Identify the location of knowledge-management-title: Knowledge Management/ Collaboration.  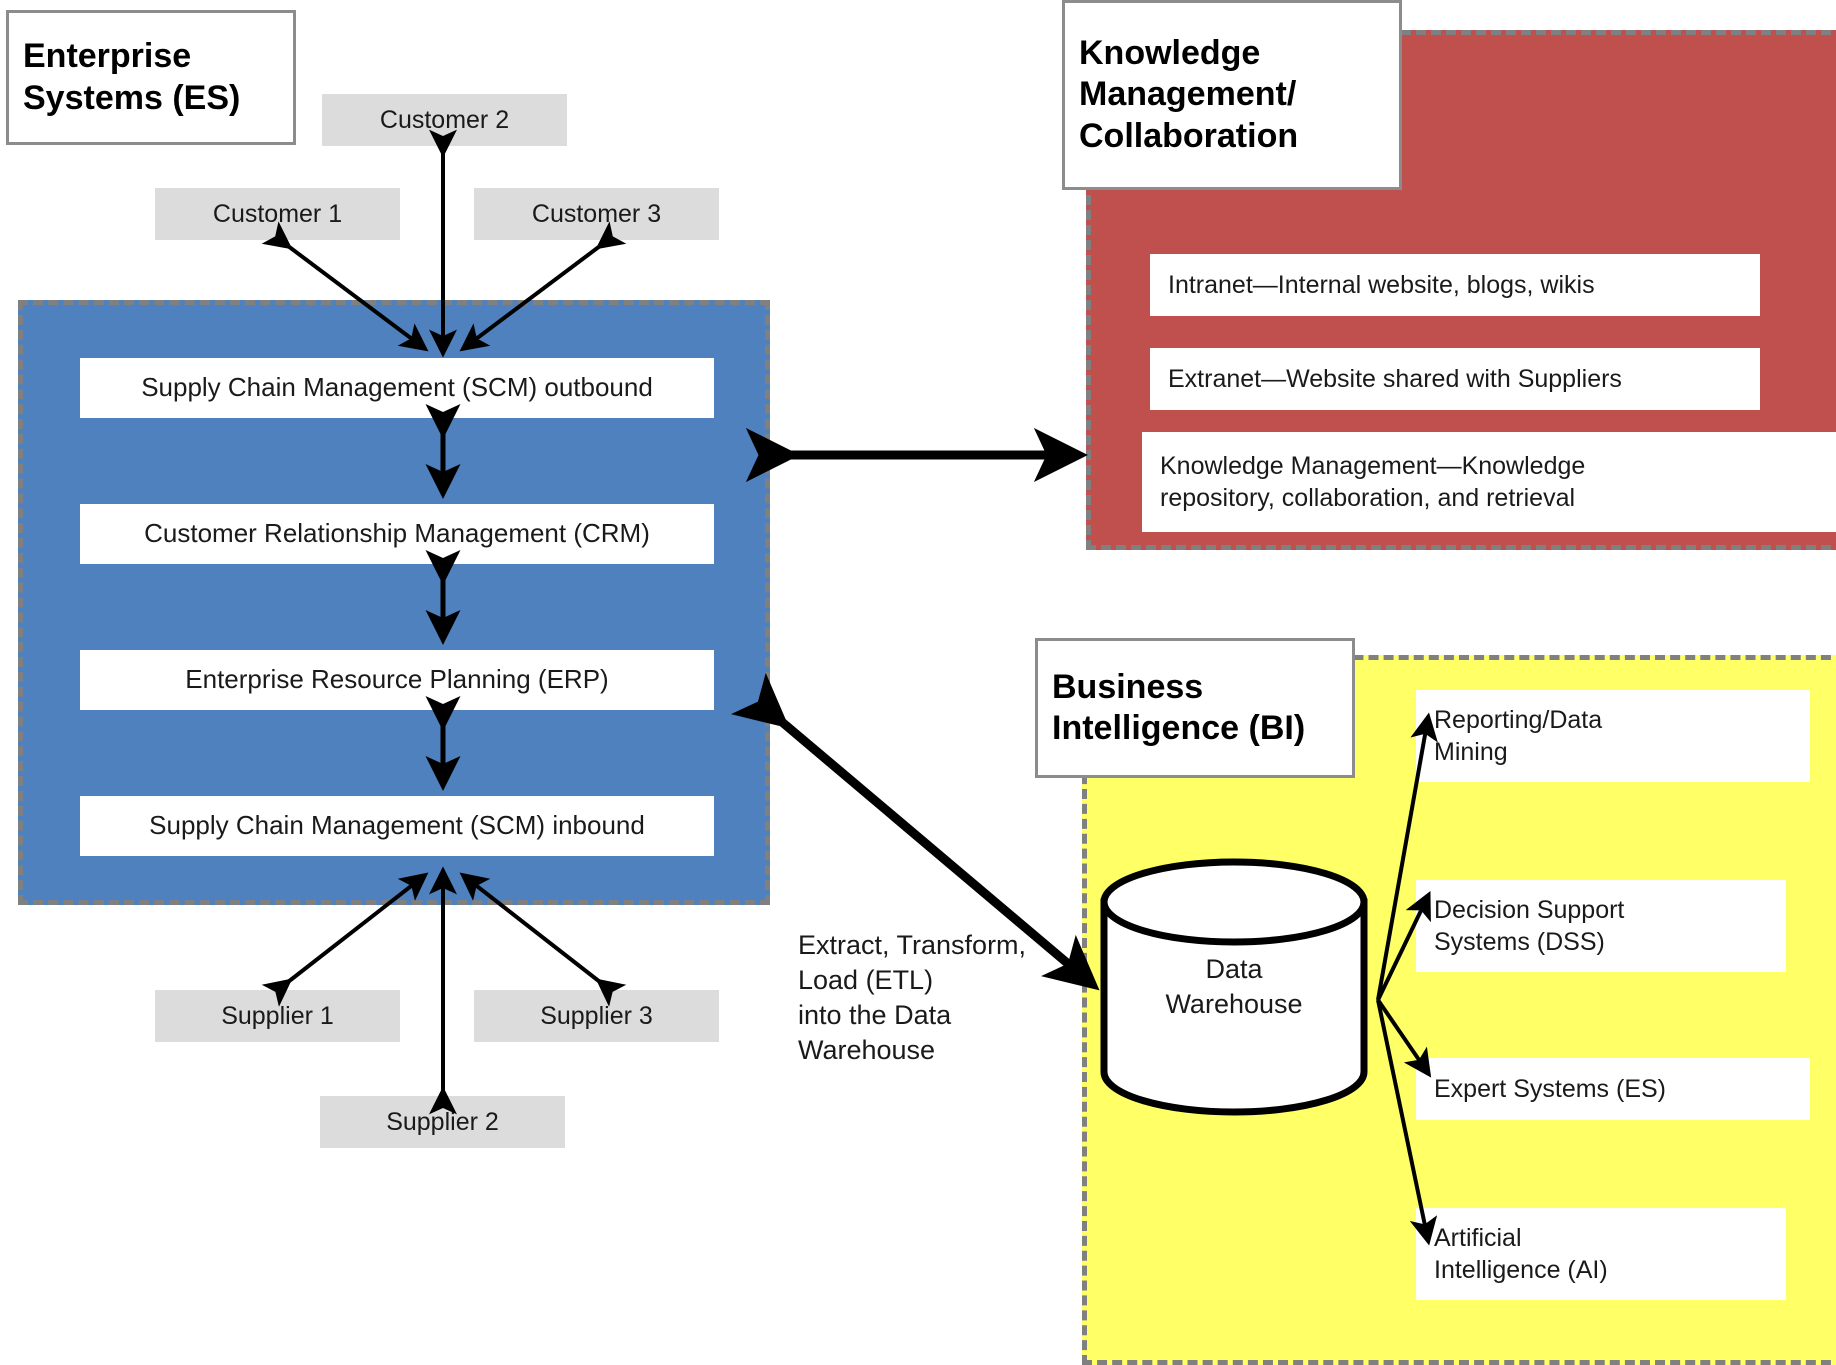
(1232, 95).